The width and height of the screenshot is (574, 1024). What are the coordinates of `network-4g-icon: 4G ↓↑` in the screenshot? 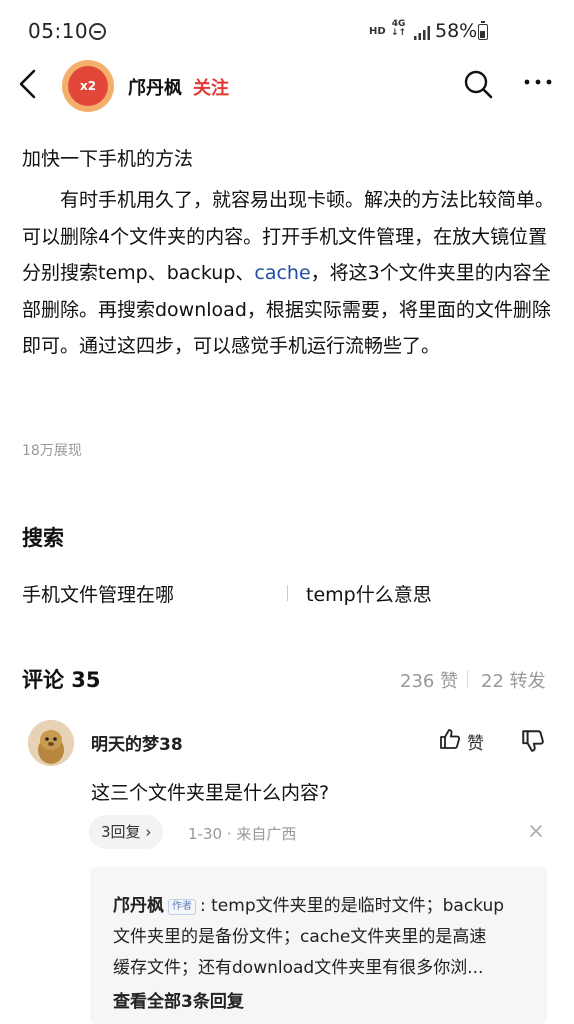 It's located at (399, 28).